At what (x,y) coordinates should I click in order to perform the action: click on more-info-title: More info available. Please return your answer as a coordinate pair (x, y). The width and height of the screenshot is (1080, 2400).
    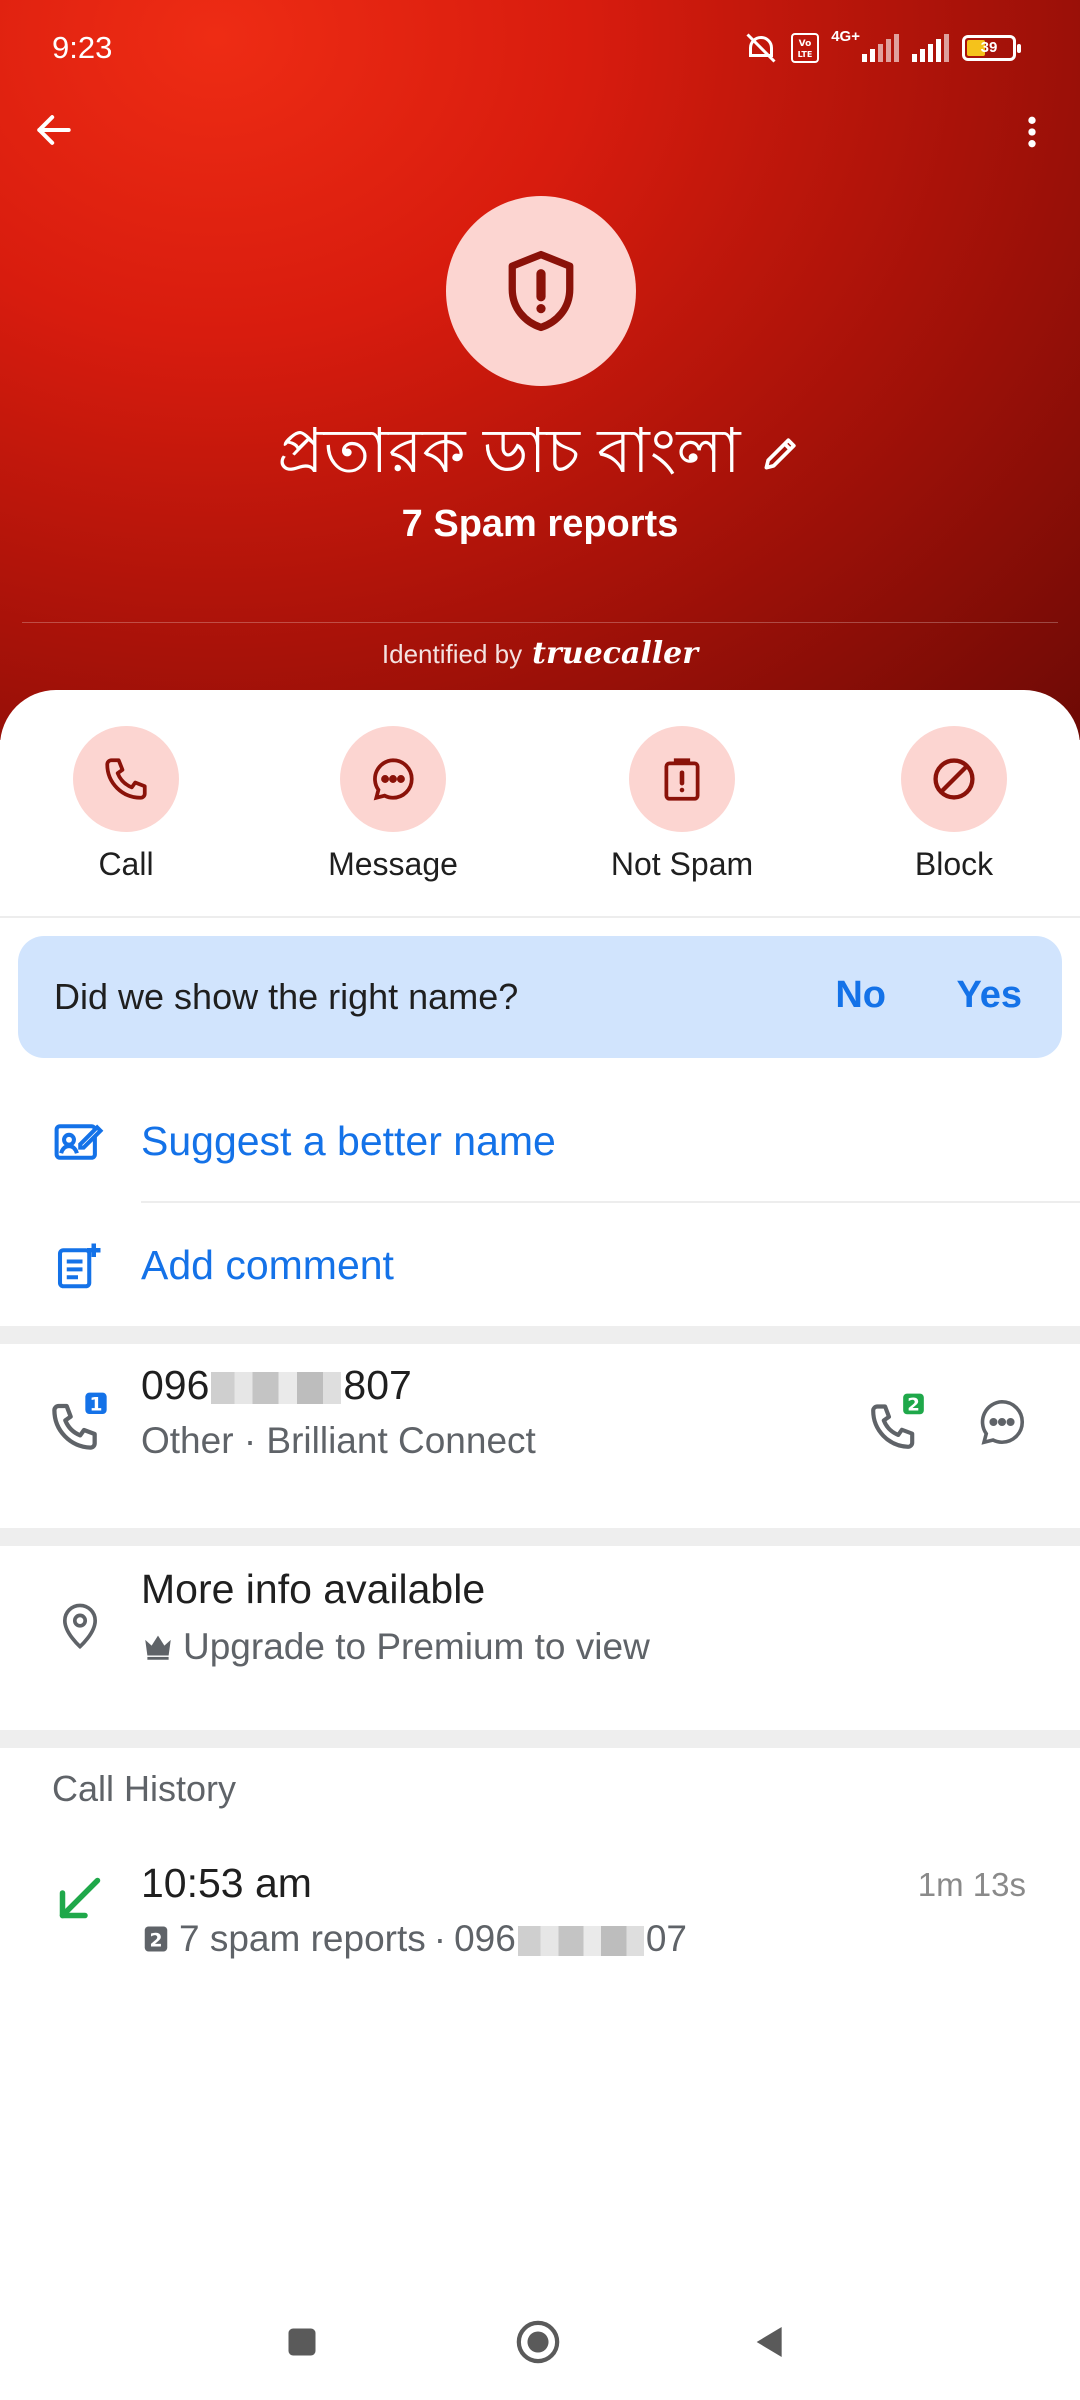
    Looking at the image, I should click on (313, 1589).